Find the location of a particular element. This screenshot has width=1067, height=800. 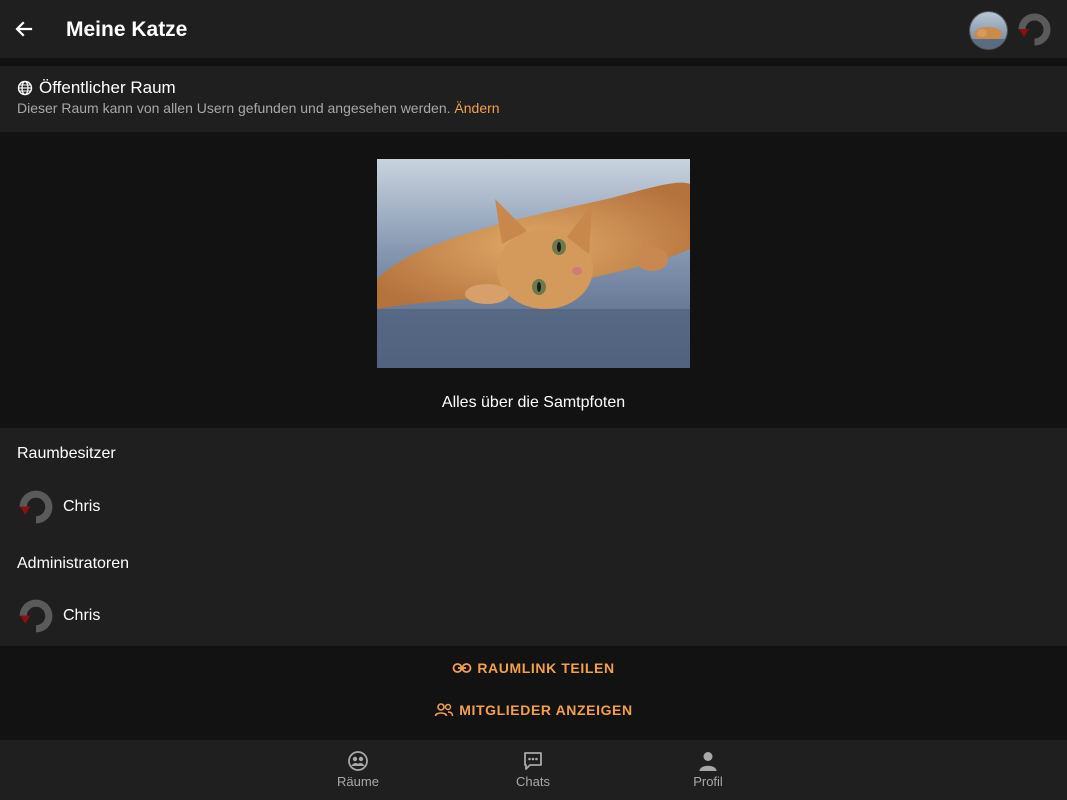

nav-label-rooms: Räume is located at coordinates (358, 781).